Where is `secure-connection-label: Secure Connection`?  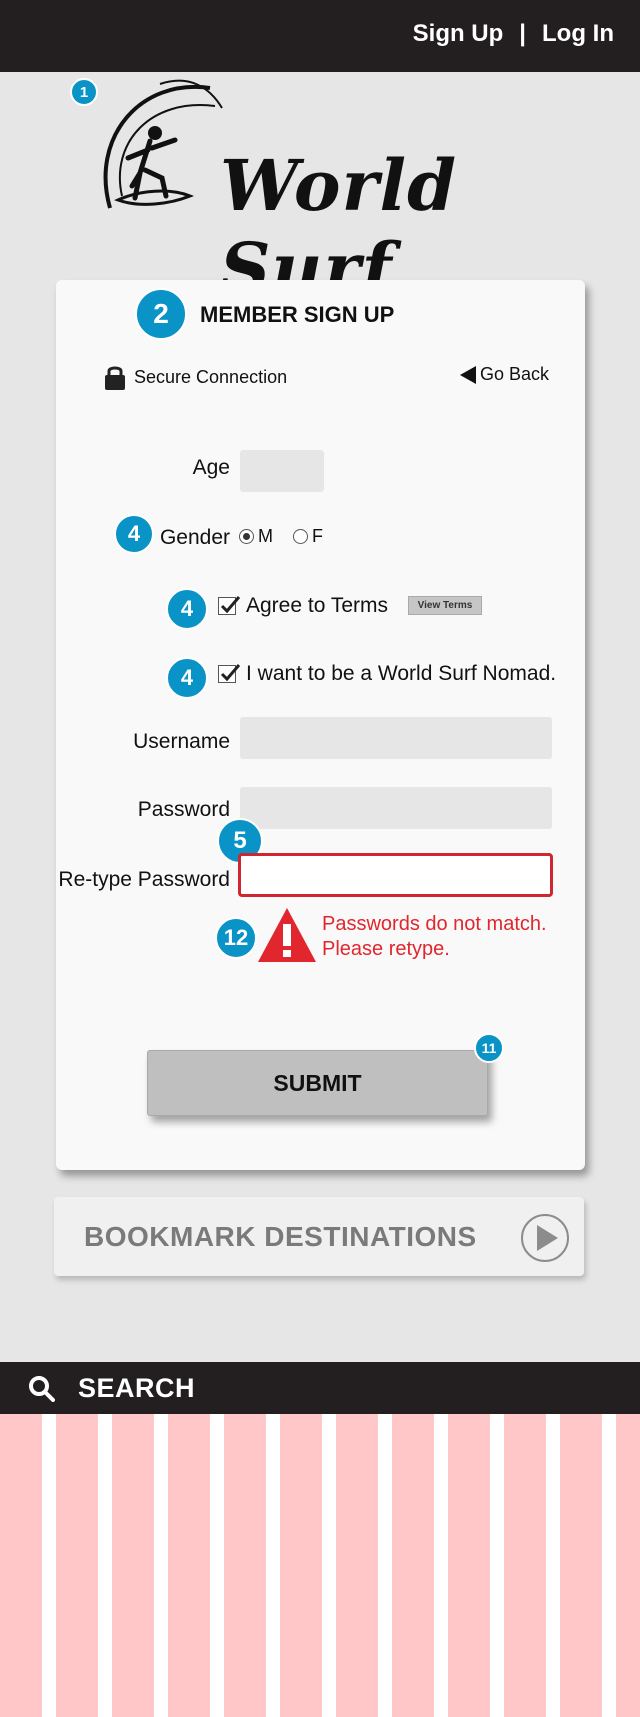
secure-connection-label: Secure Connection is located at coordinates (211, 376).